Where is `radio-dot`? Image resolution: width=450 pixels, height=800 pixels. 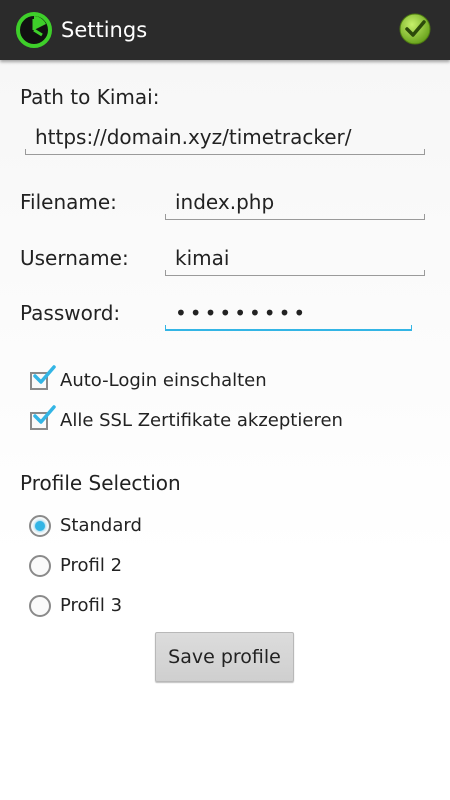
radio-dot is located at coordinates (40, 526).